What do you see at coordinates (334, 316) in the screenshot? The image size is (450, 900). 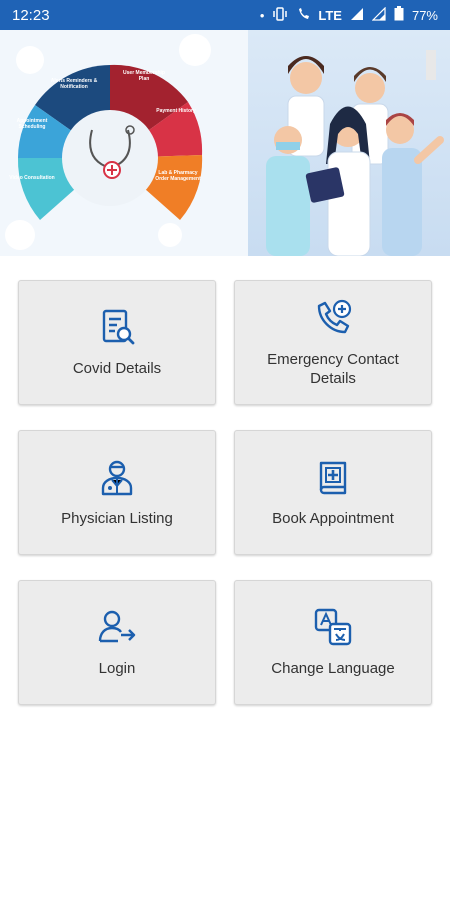 I see `phone-plus-icon` at bounding box center [334, 316].